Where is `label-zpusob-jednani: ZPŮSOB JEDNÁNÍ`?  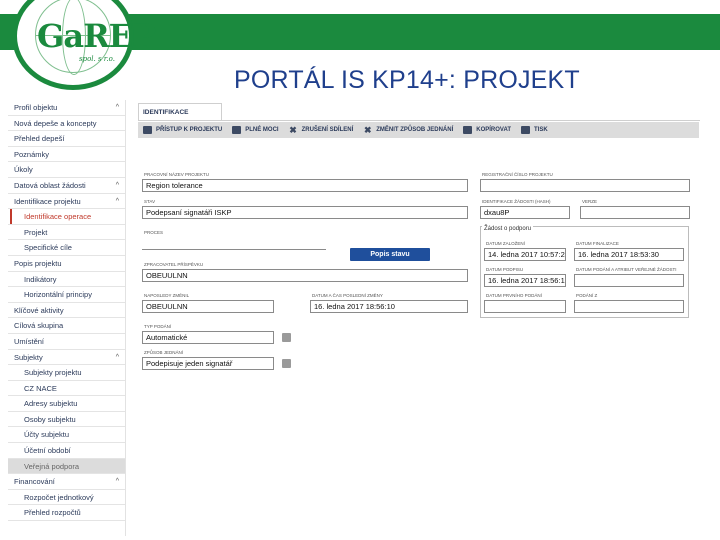
label-zpusob-jednani: ZPŮSOB JEDNÁNÍ is located at coordinates (164, 352).